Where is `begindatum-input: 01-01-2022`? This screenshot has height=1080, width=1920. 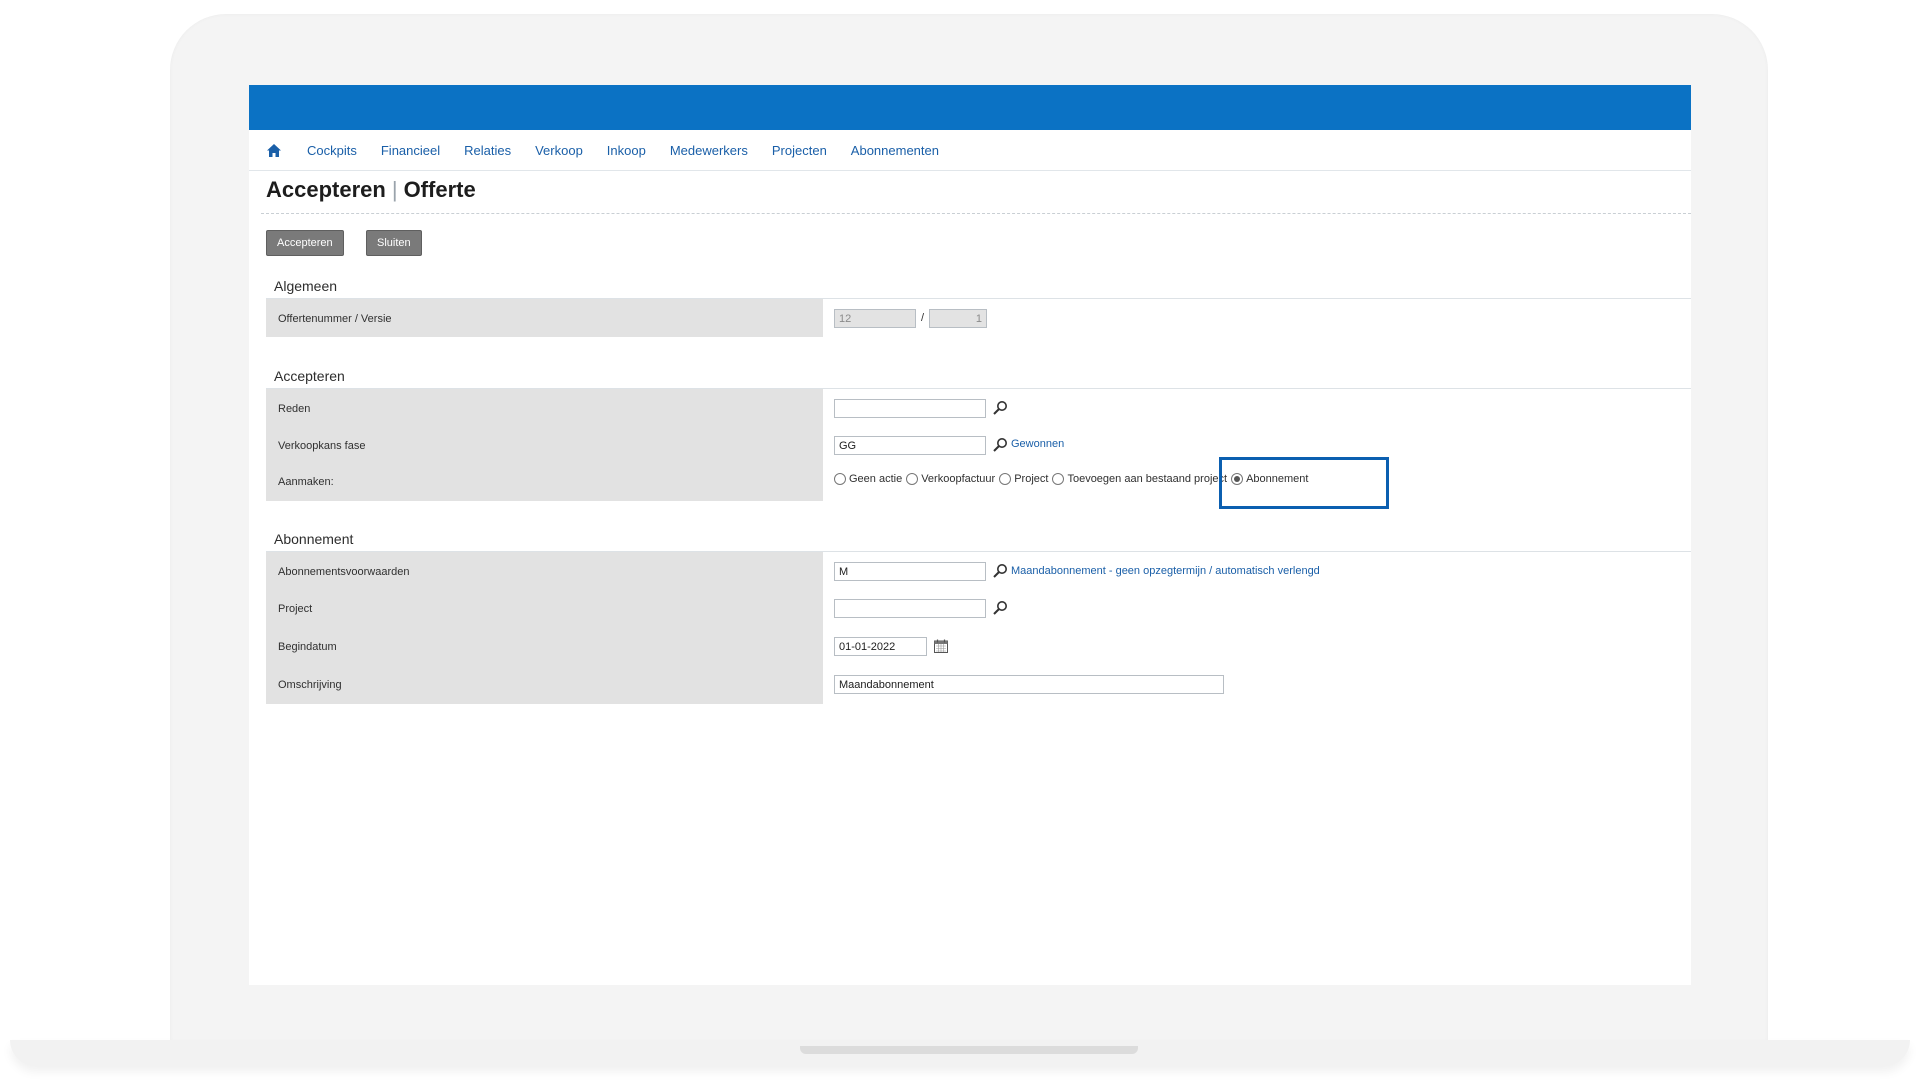
begindatum-input: 01-01-2022 is located at coordinates (880, 646).